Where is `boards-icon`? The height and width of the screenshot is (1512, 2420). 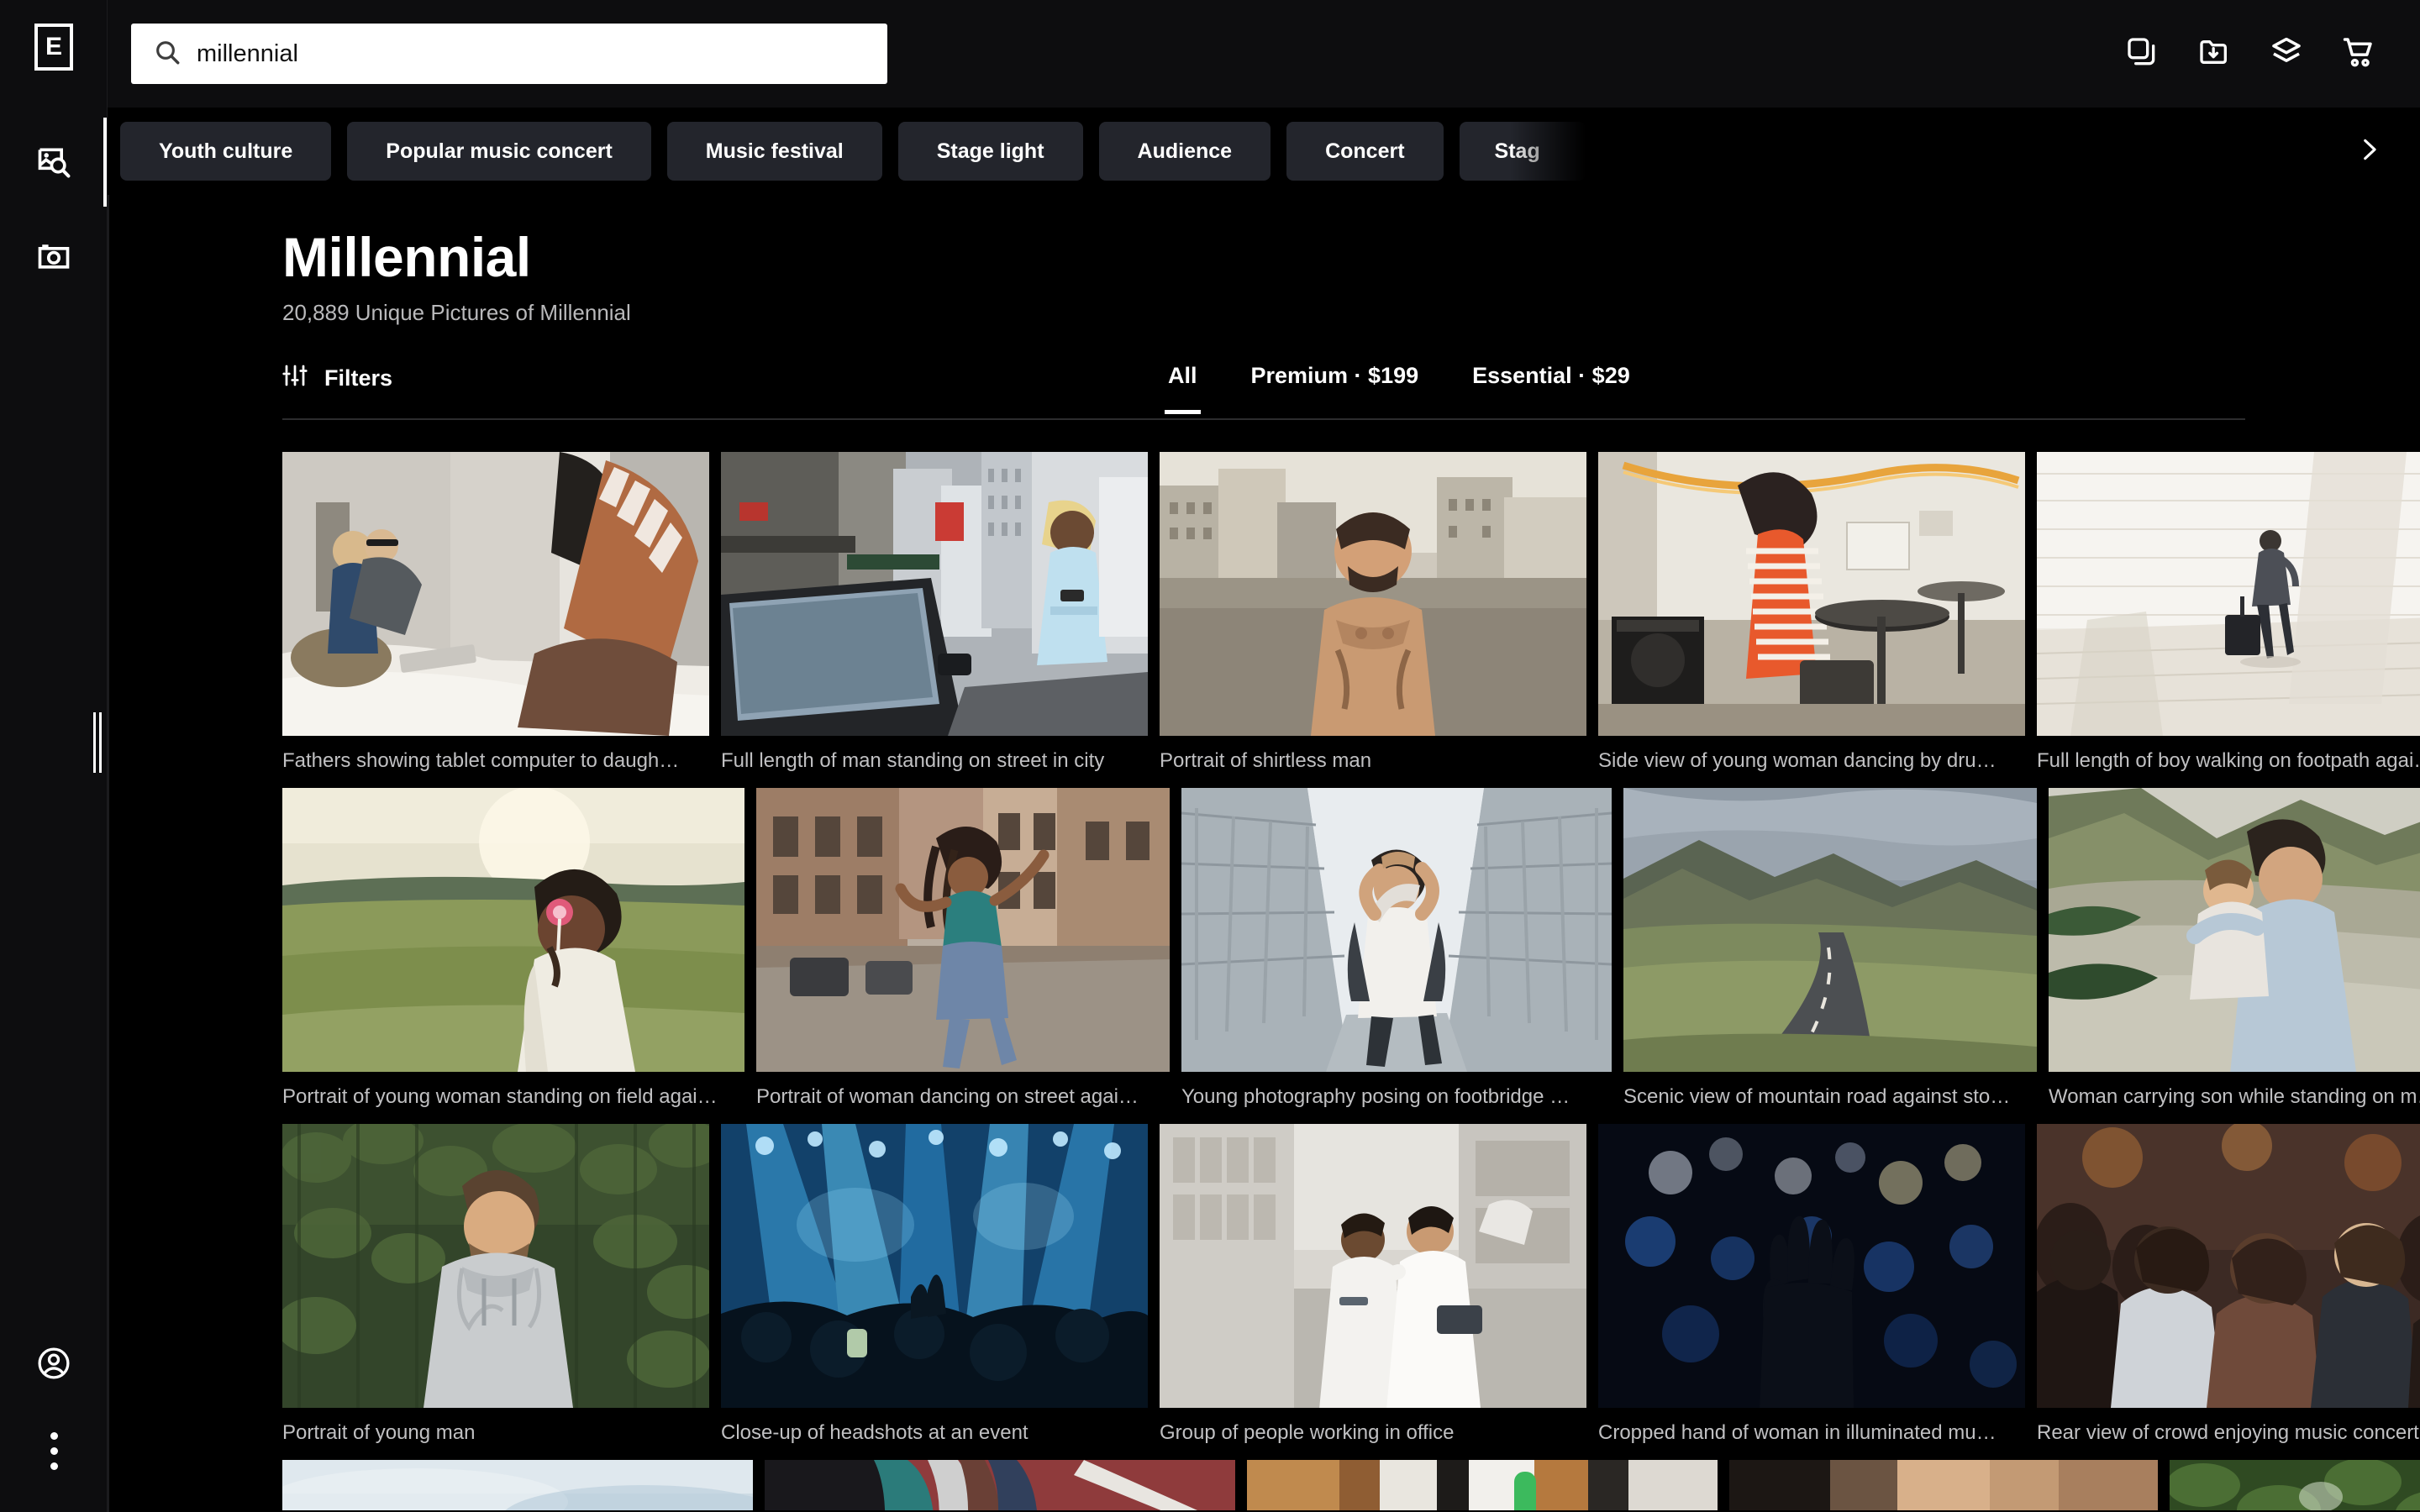
boards-icon is located at coordinates (2142, 54).